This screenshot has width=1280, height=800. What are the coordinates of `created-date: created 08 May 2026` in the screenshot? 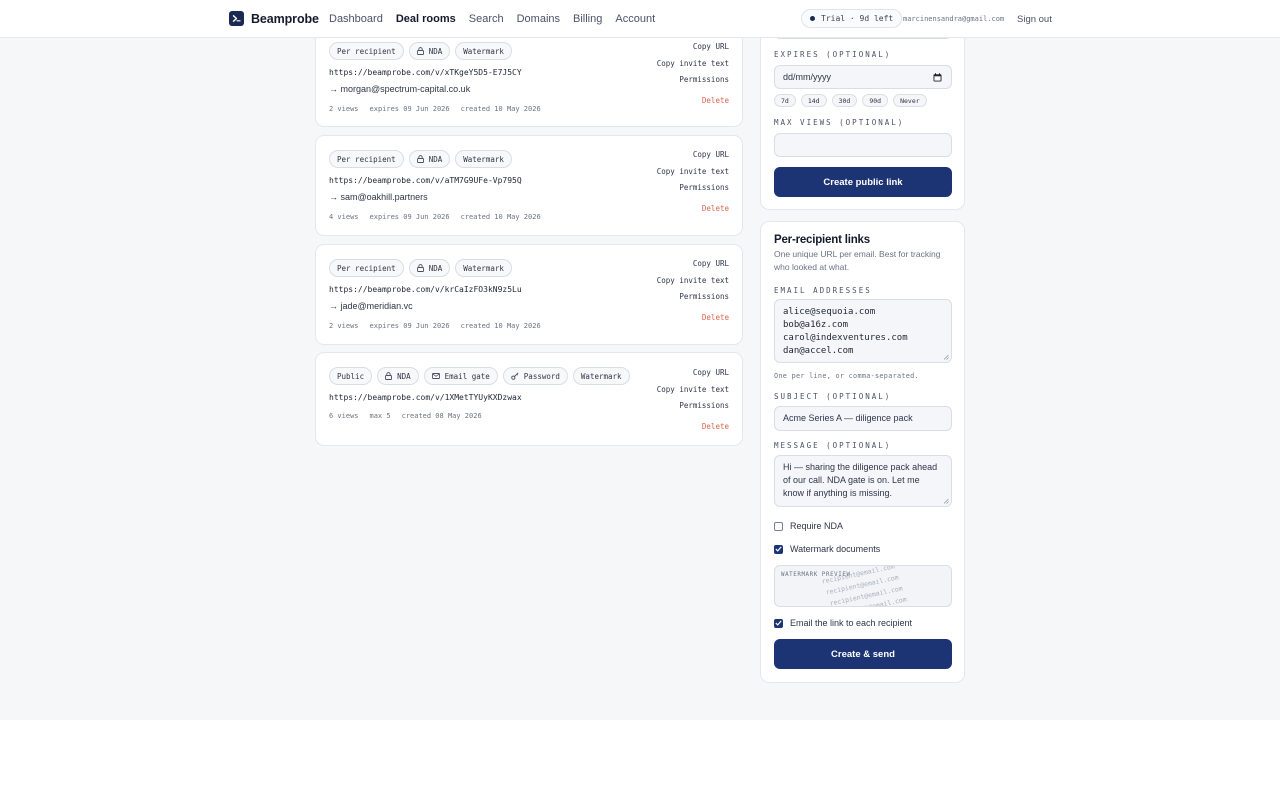 It's located at (441, 416).